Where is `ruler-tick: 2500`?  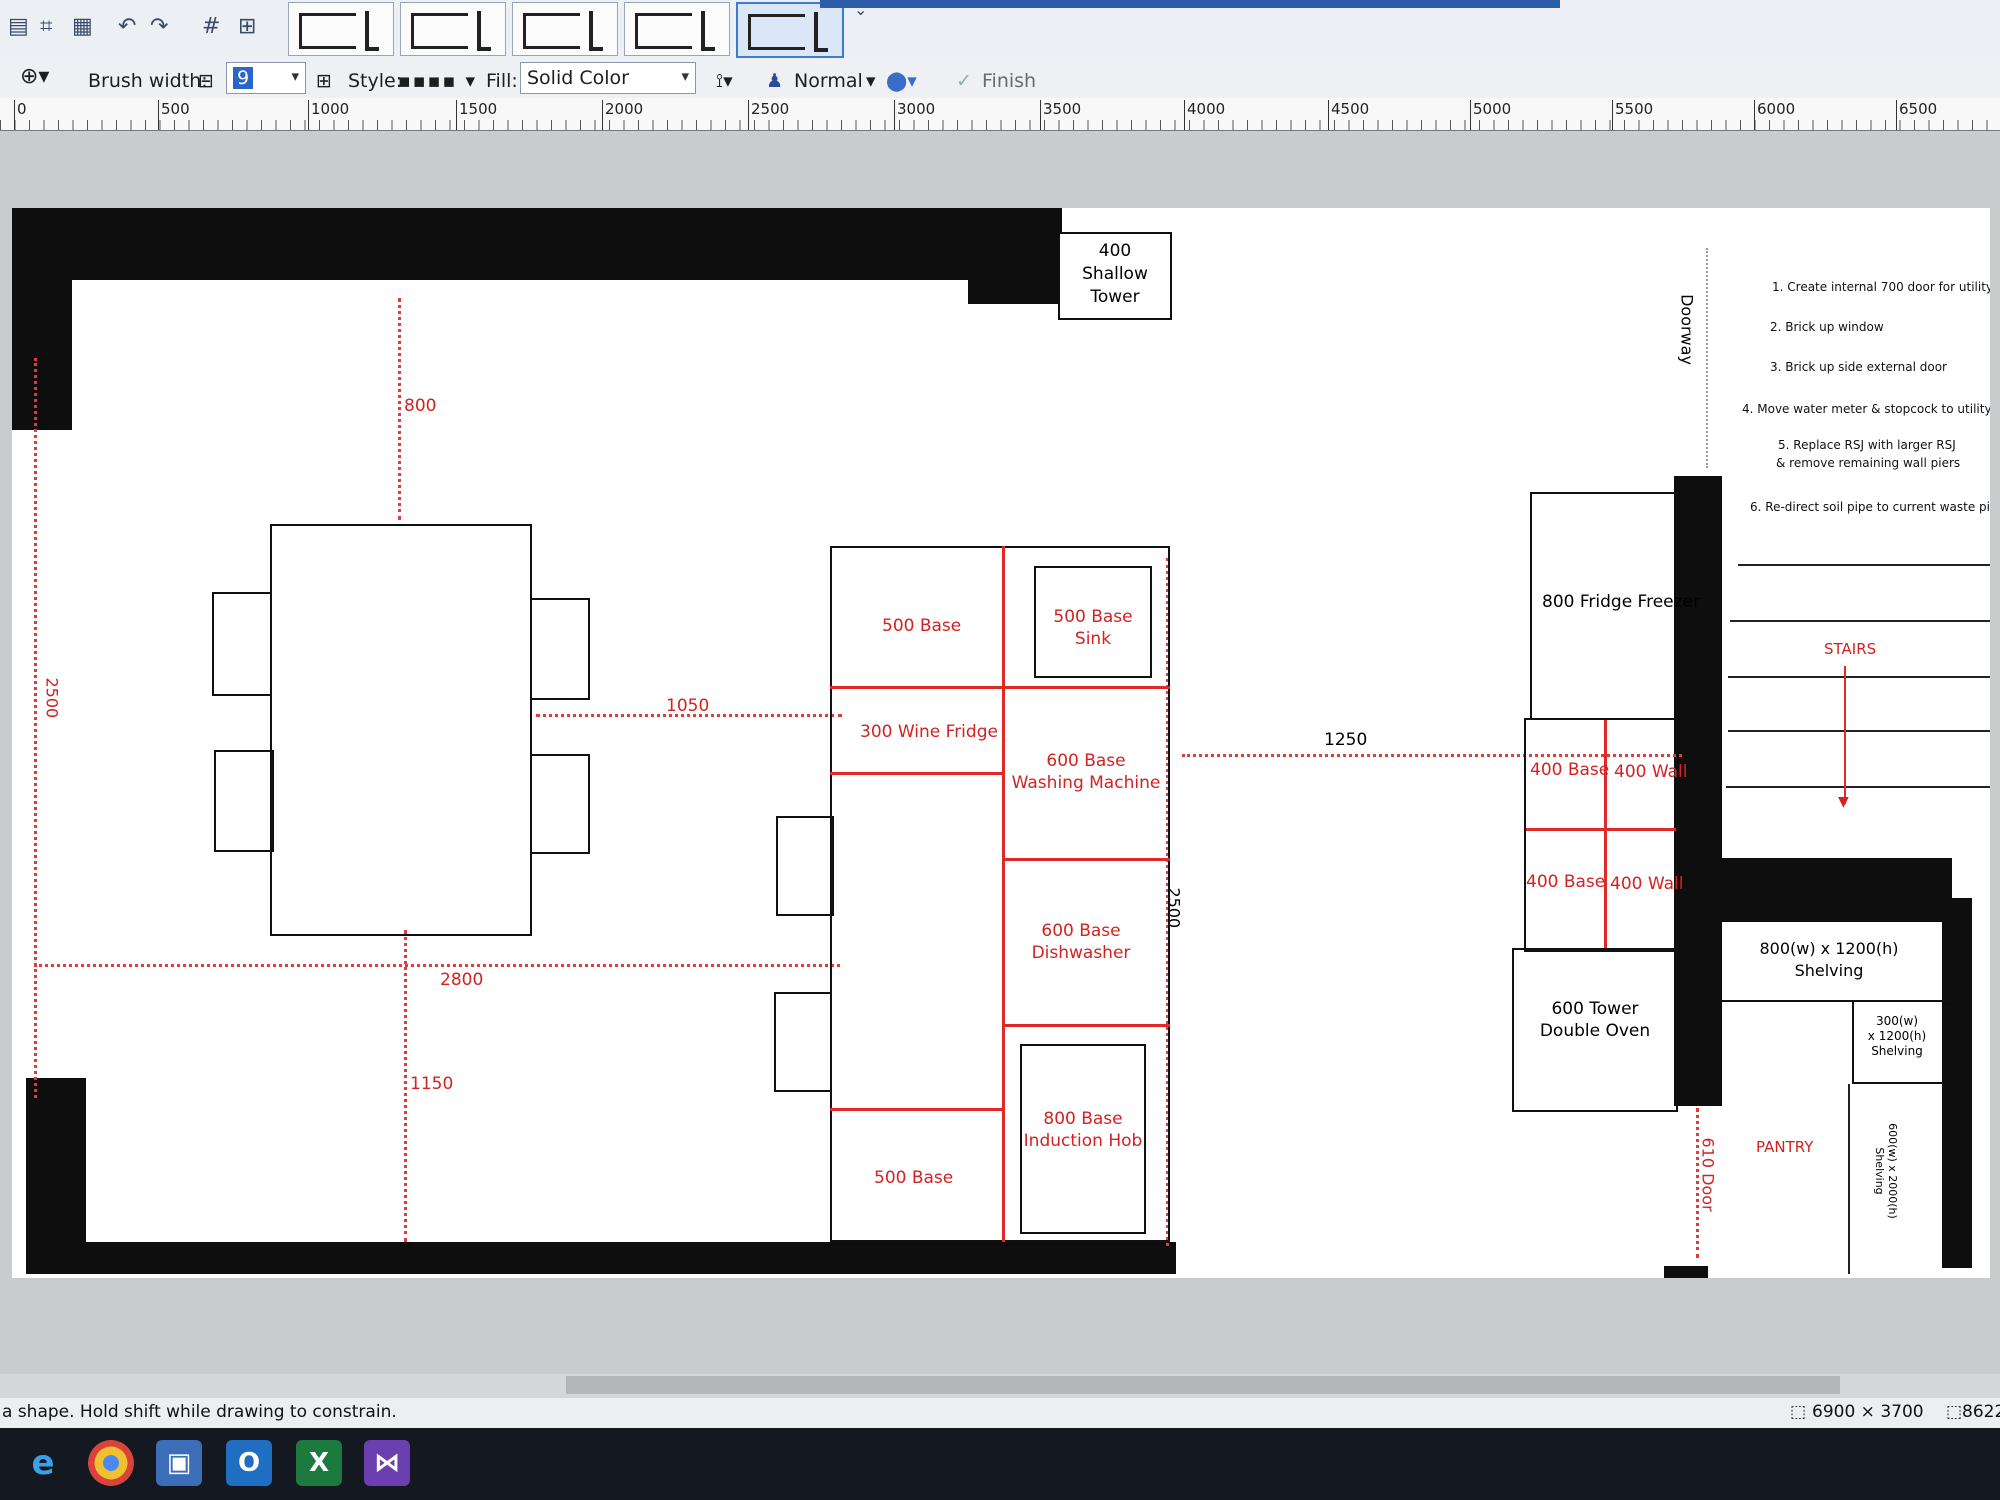 ruler-tick: 2500 is located at coordinates (768, 115).